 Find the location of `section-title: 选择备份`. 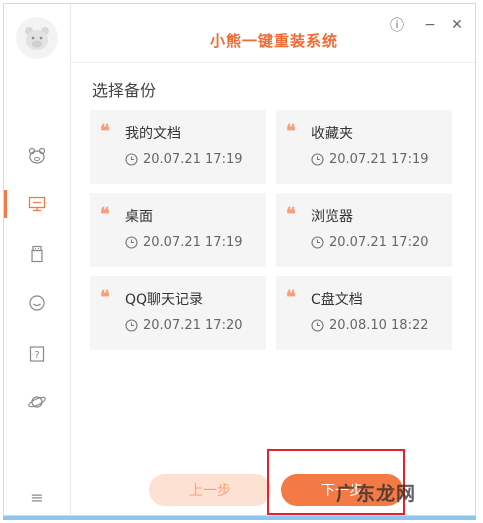

section-title: 选择备份 is located at coordinates (124, 90).